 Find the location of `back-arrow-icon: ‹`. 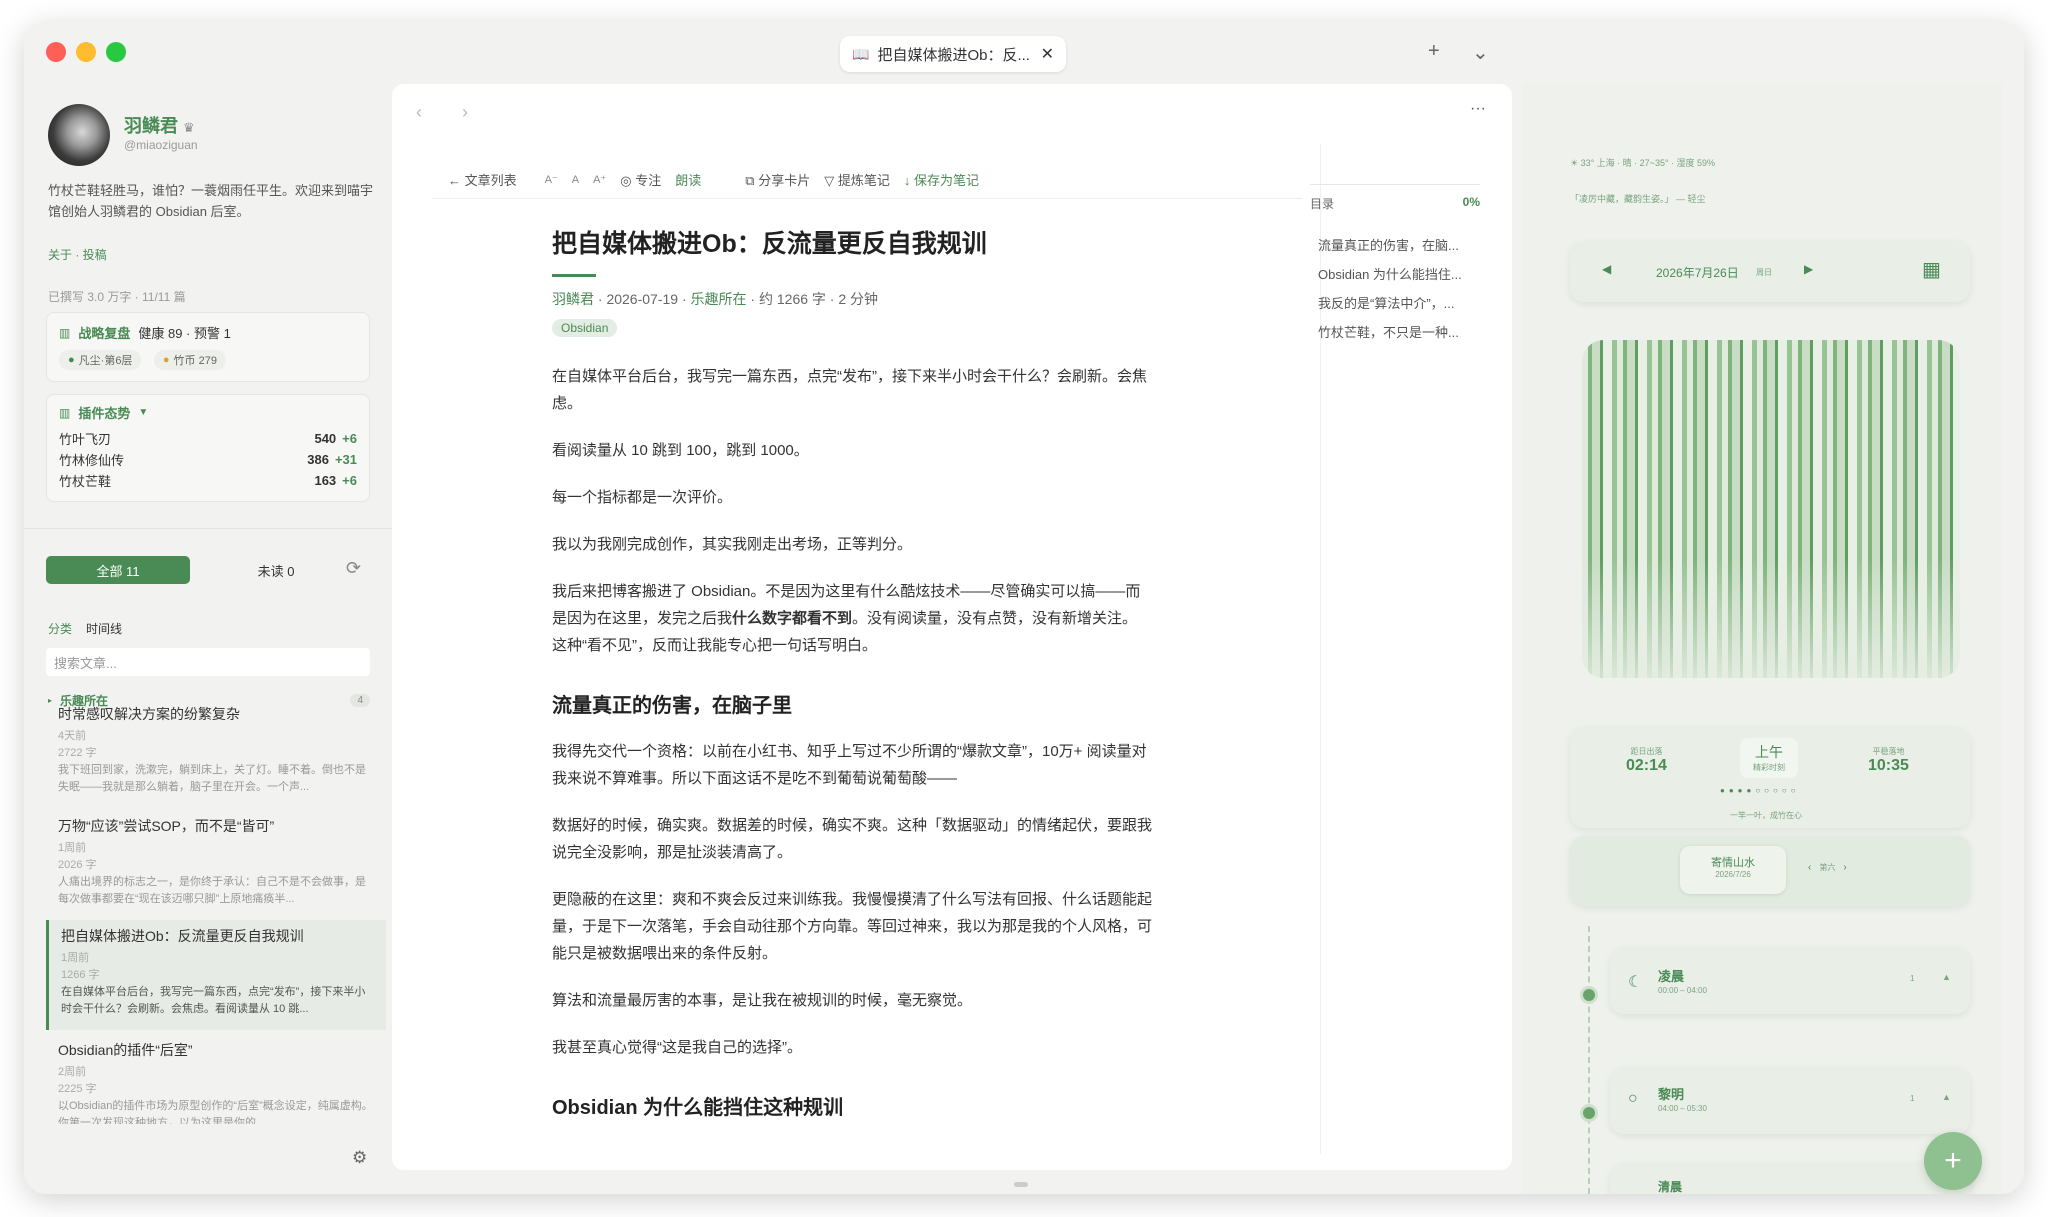

back-arrow-icon: ‹ is located at coordinates (419, 112).